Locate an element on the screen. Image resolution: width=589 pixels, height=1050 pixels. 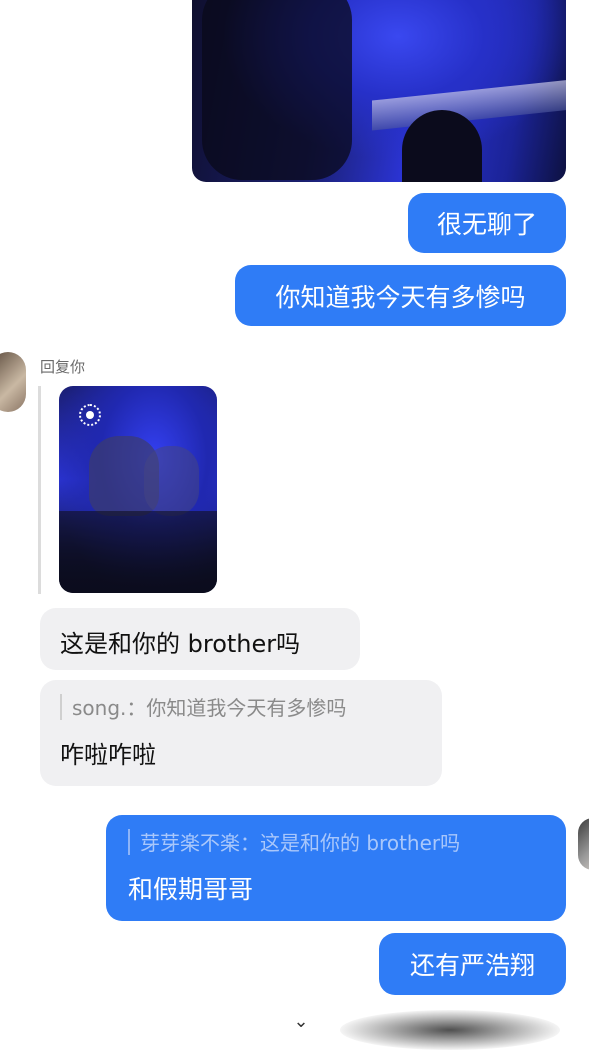
outgoing-message-bubble: 你知道我今天有多惨吗 is located at coordinates (400, 295).